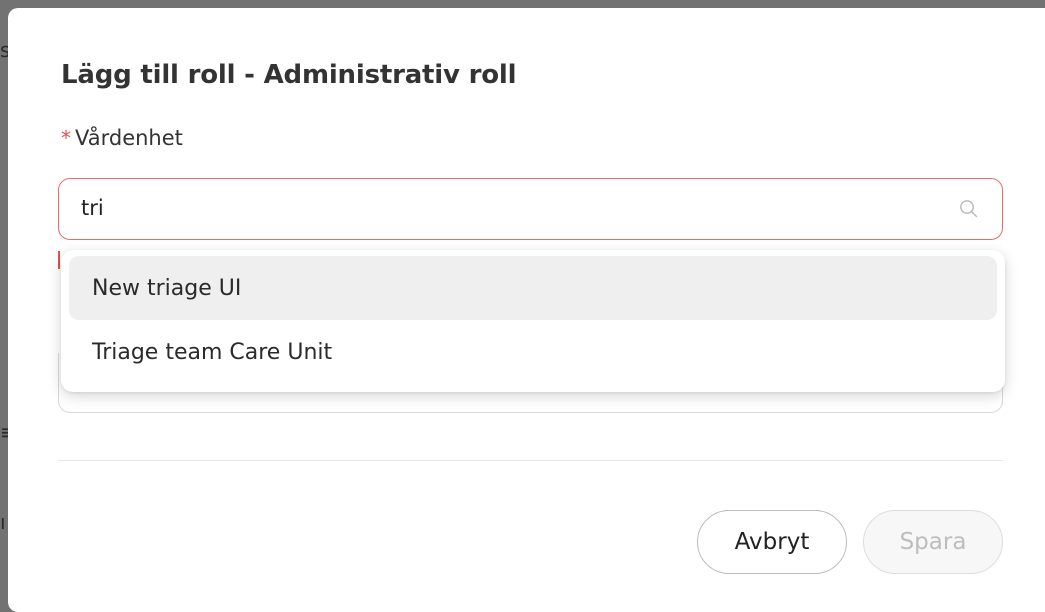  Describe the element at coordinates (530, 209) in the screenshot. I see `care-unit-search-input: tri` at that location.